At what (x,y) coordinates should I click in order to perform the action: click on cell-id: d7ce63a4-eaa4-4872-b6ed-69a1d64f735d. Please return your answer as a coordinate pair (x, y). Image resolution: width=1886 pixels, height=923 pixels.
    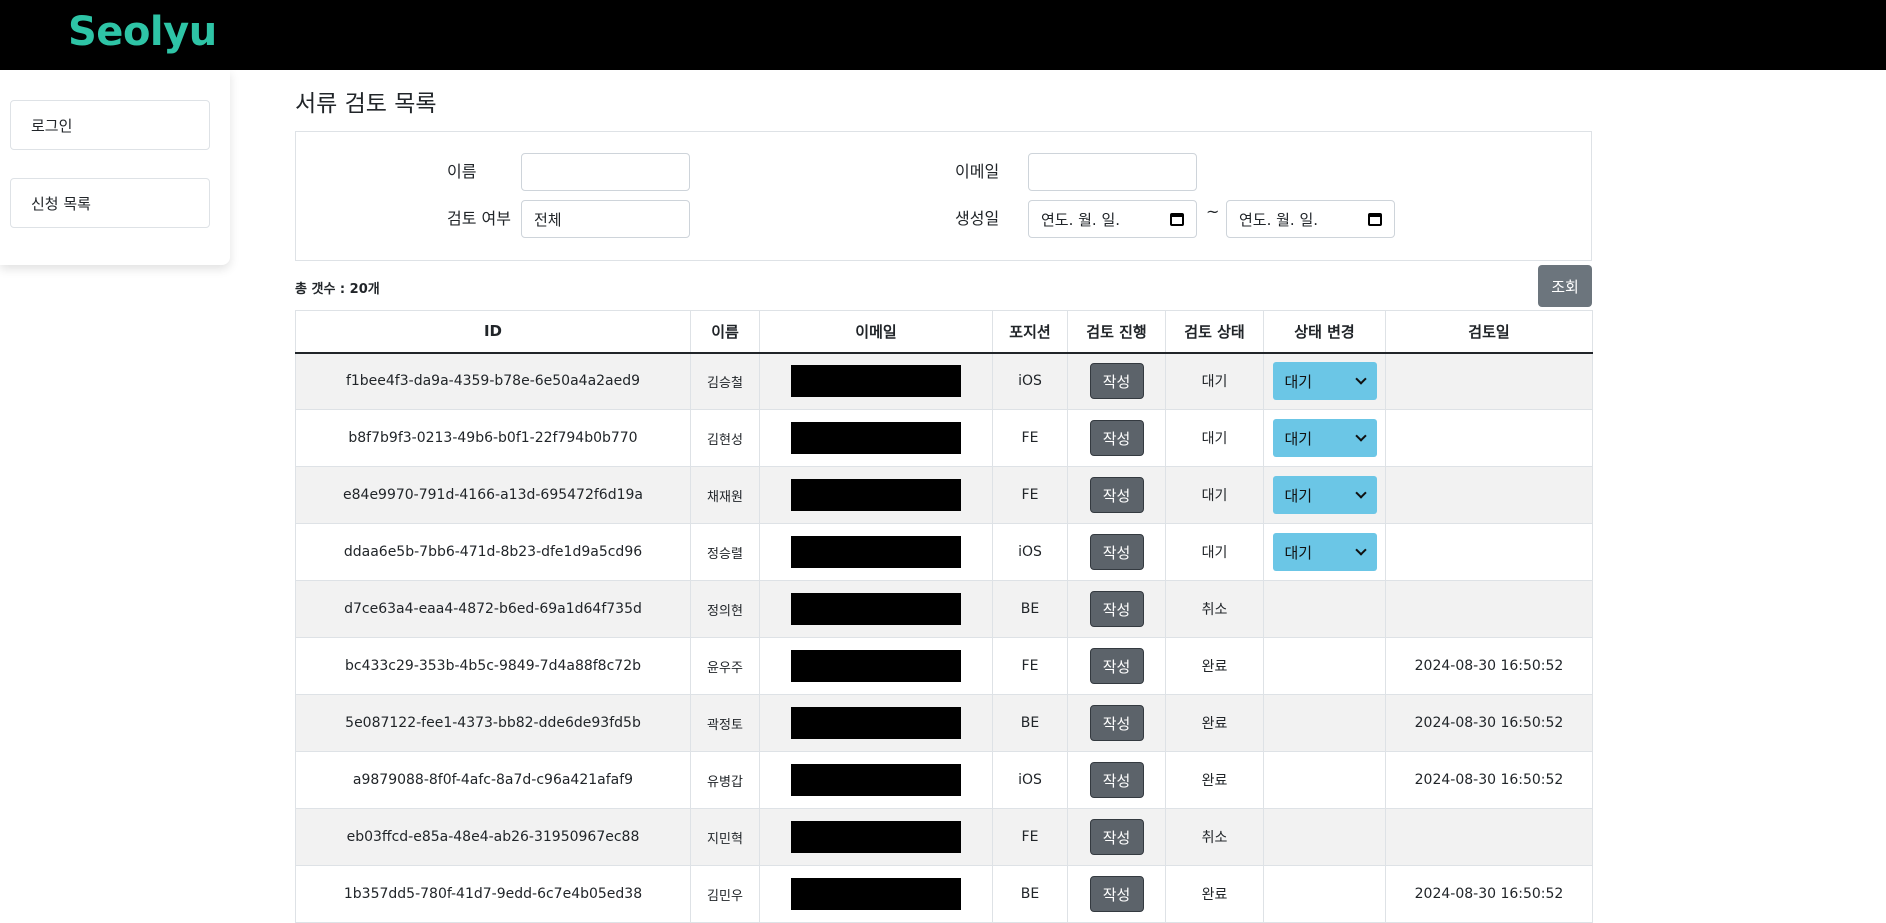
    Looking at the image, I should click on (493, 609).